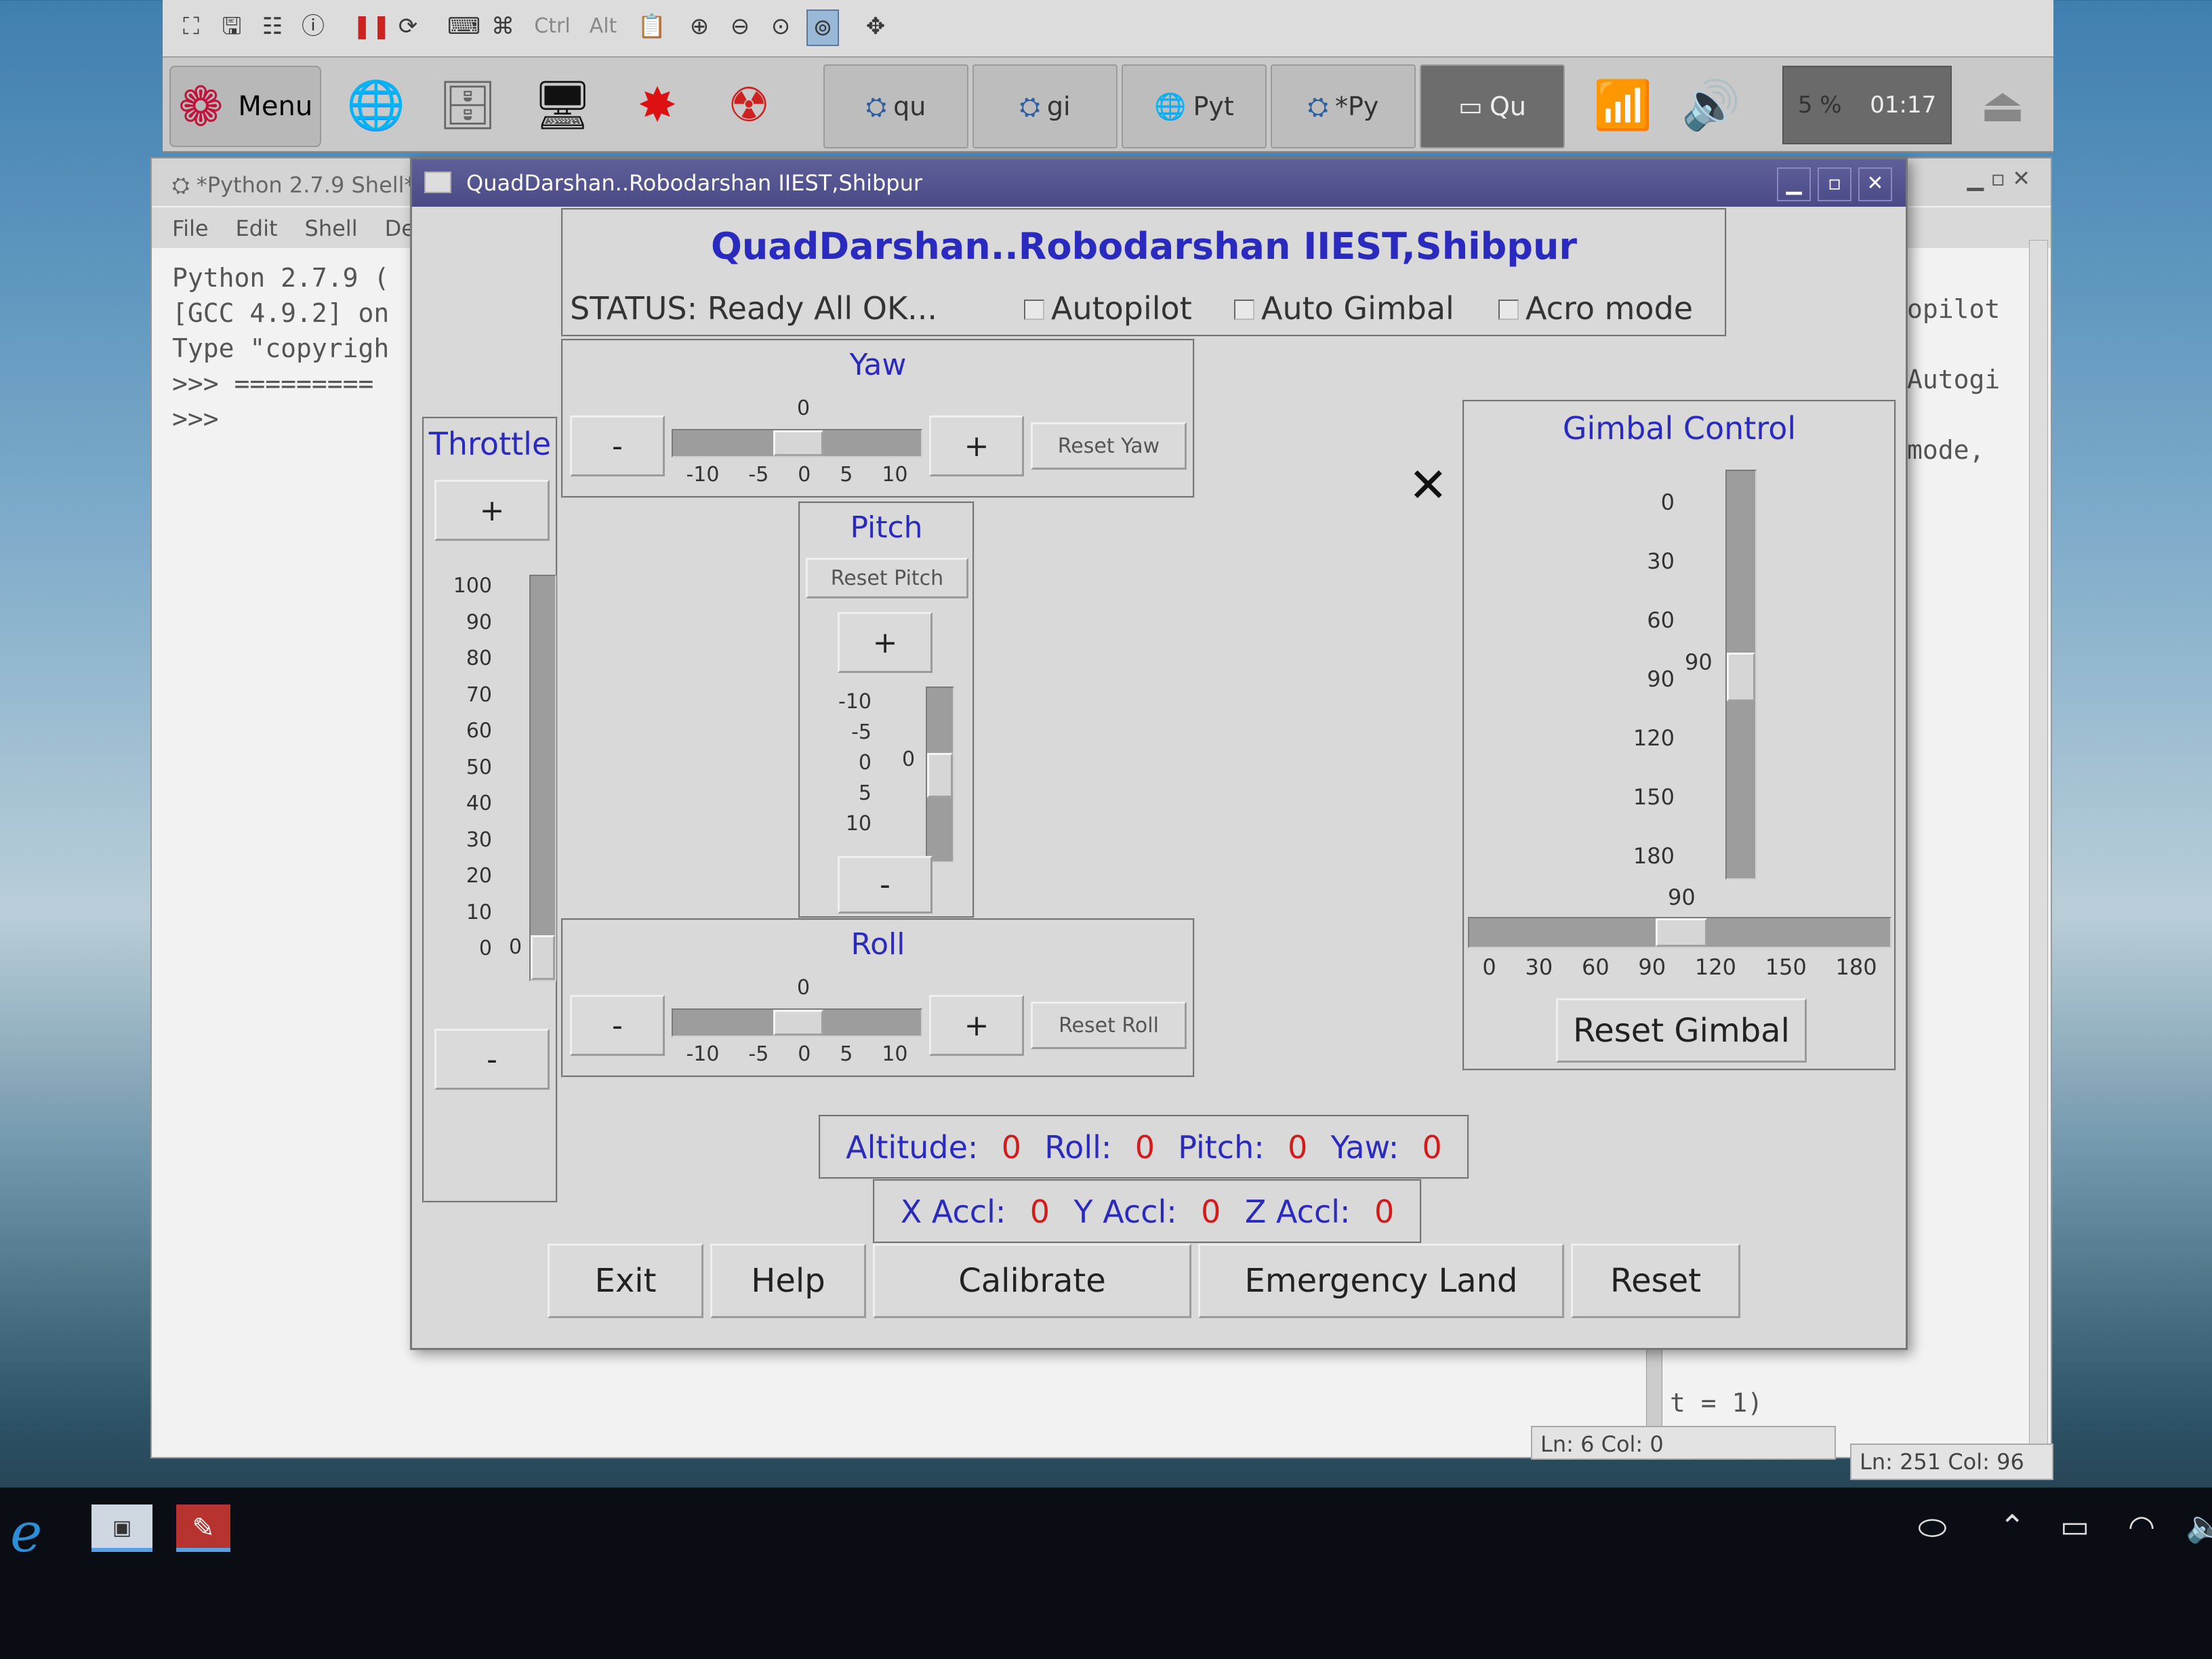 This screenshot has height=1659, width=2212. What do you see at coordinates (1106, 1573) in the screenshot?
I see `host-taskbar: ℯ ▣ ✎ ⬭ ⌃ ▭ ◠ 🔈` at bounding box center [1106, 1573].